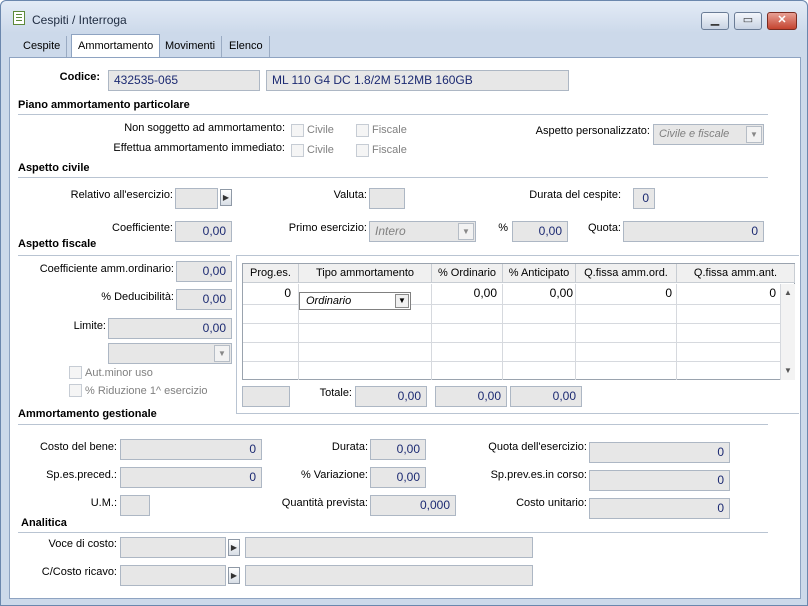 The image size is (808, 606). Describe the element at coordinates (787, 332) in the screenshot. I see `grid-scrollbar: ▲ ▼` at that location.